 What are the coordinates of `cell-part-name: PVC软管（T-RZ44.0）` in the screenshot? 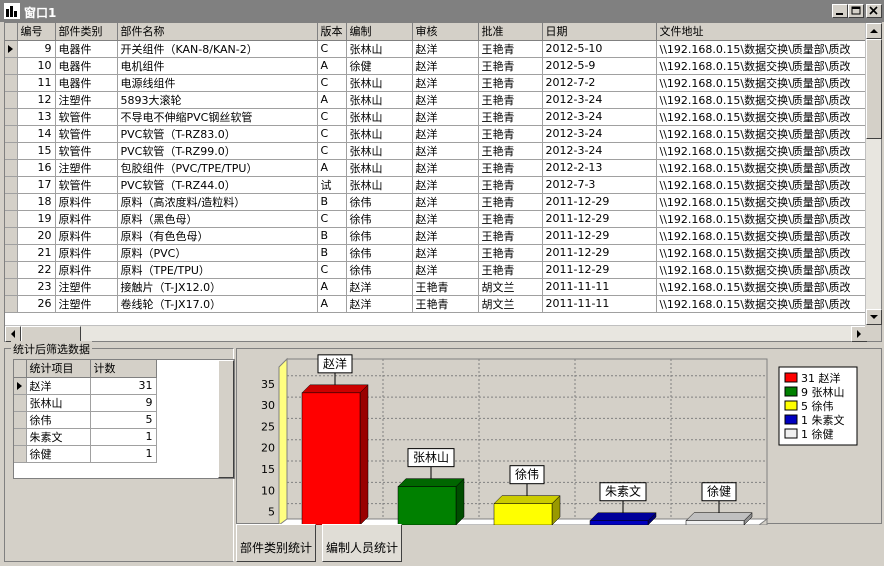 It's located at (217, 185).